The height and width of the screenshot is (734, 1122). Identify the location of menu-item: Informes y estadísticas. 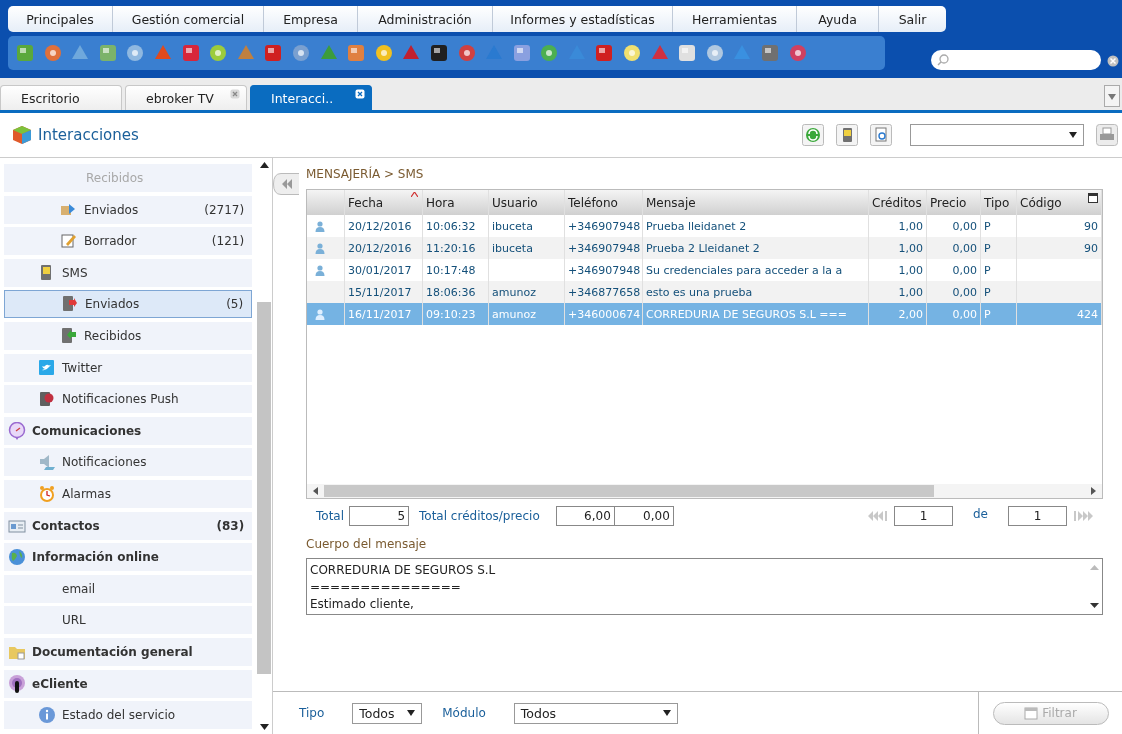
(583, 19).